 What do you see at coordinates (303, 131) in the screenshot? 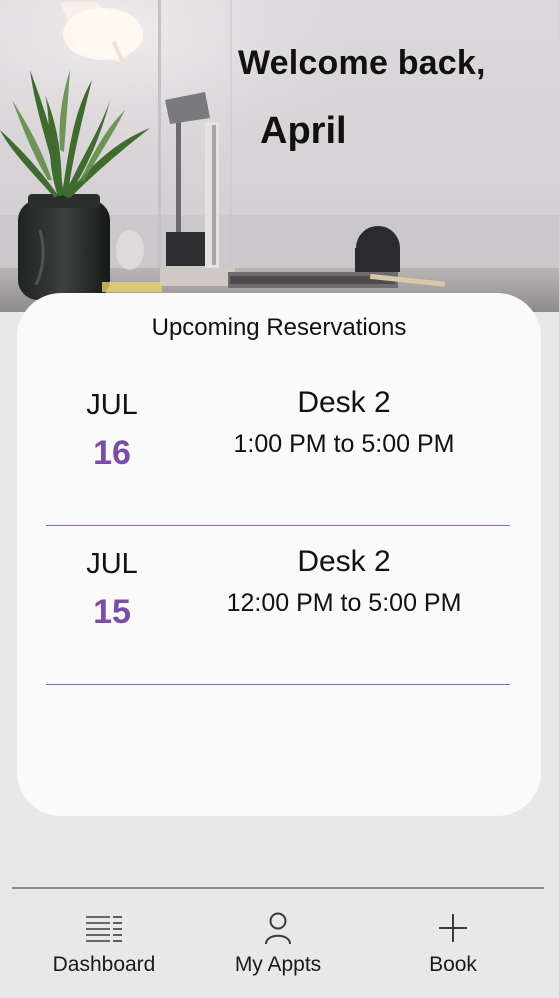
I see `user-name: April` at bounding box center [303, 131].